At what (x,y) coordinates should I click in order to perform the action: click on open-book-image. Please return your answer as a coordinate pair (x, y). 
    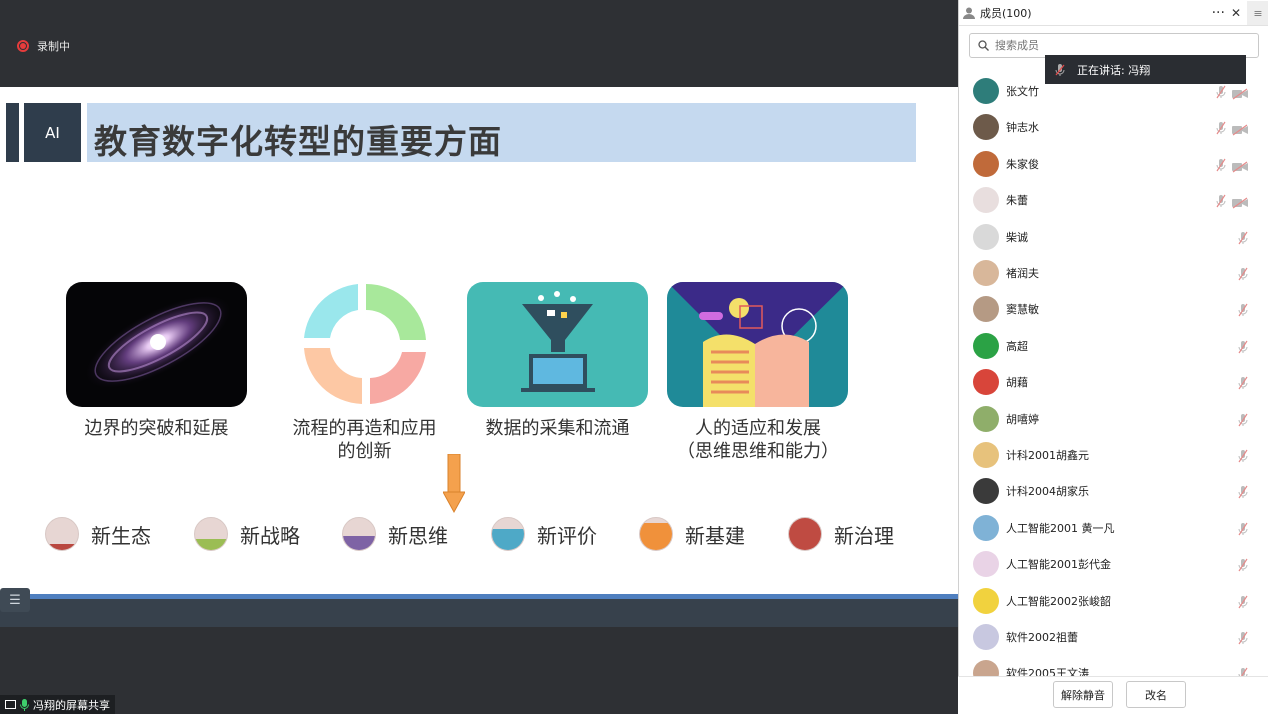
    Looking at the image, I should click on (757, 344).